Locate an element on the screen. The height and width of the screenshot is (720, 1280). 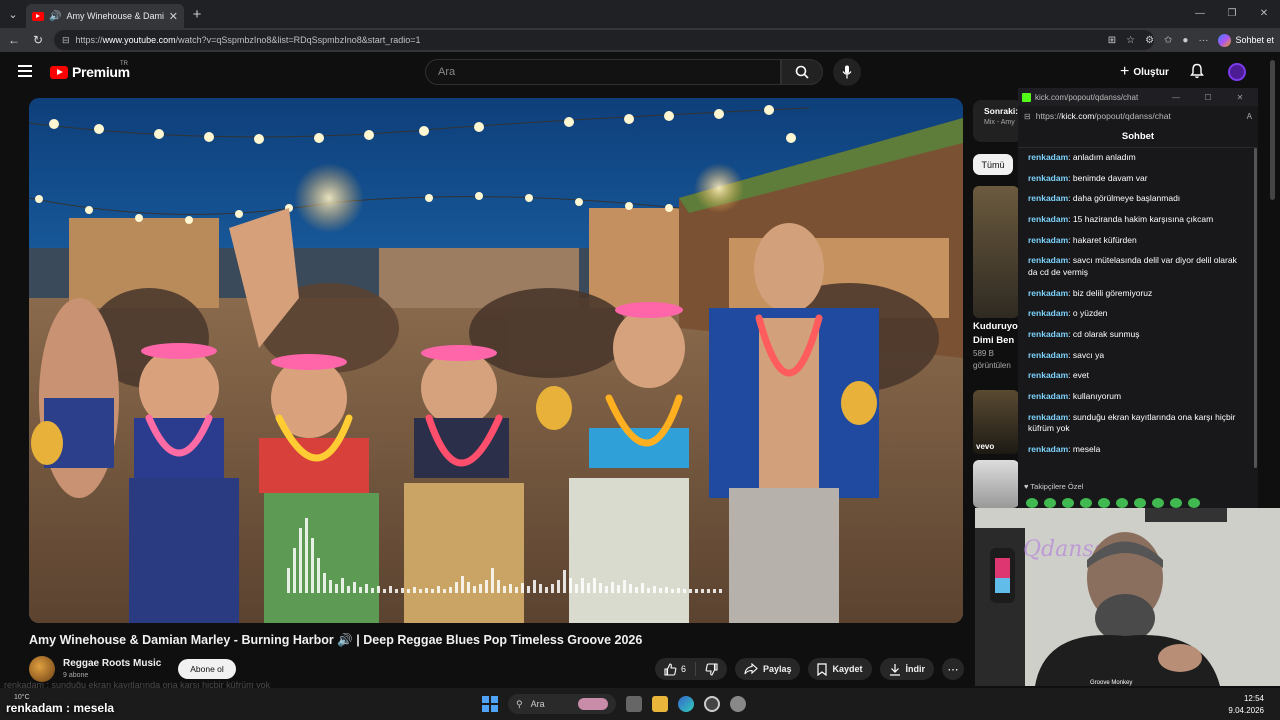
maximize-icon: ❐ is located at coordinates (1232, 14).